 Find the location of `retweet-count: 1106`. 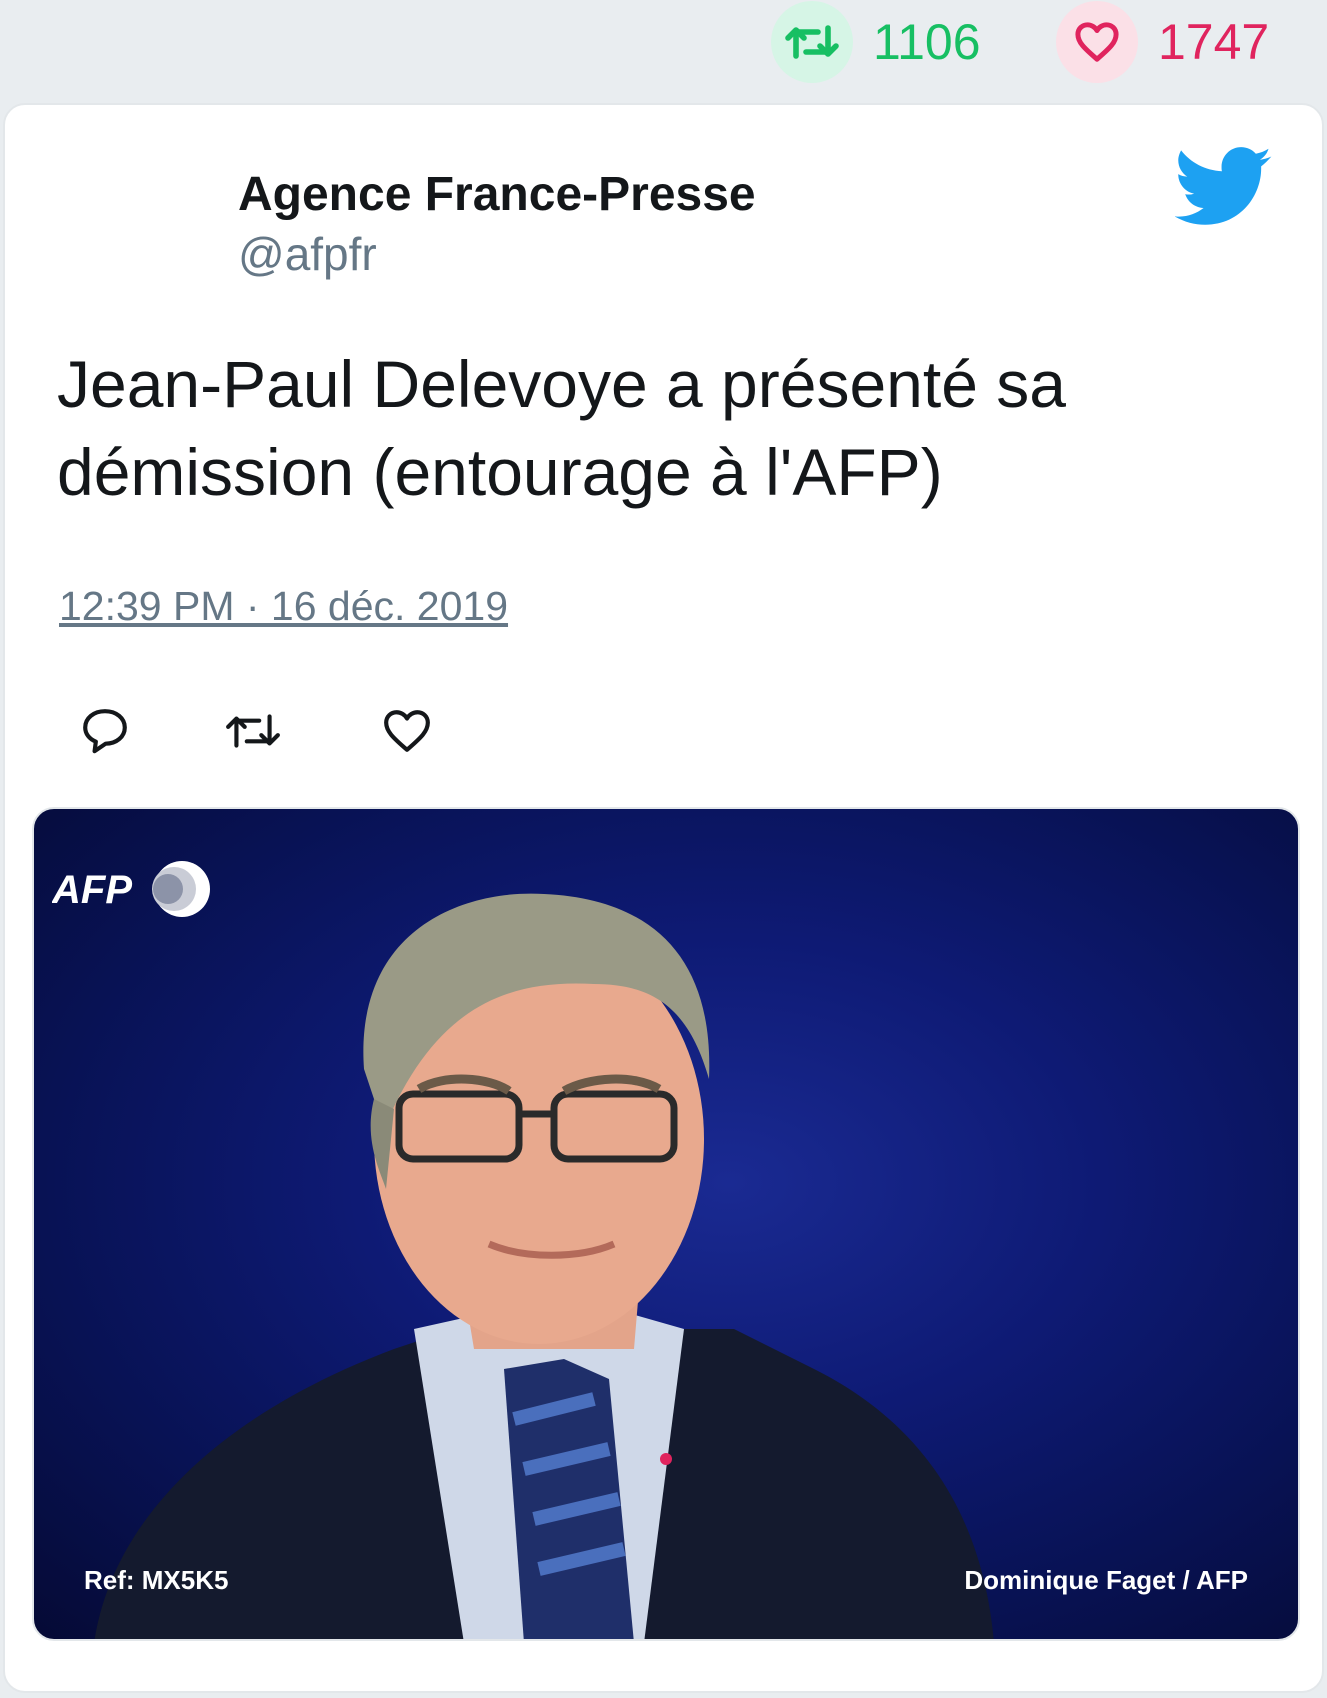

retweet-count: 1106 is located at coordinates (927, 42).